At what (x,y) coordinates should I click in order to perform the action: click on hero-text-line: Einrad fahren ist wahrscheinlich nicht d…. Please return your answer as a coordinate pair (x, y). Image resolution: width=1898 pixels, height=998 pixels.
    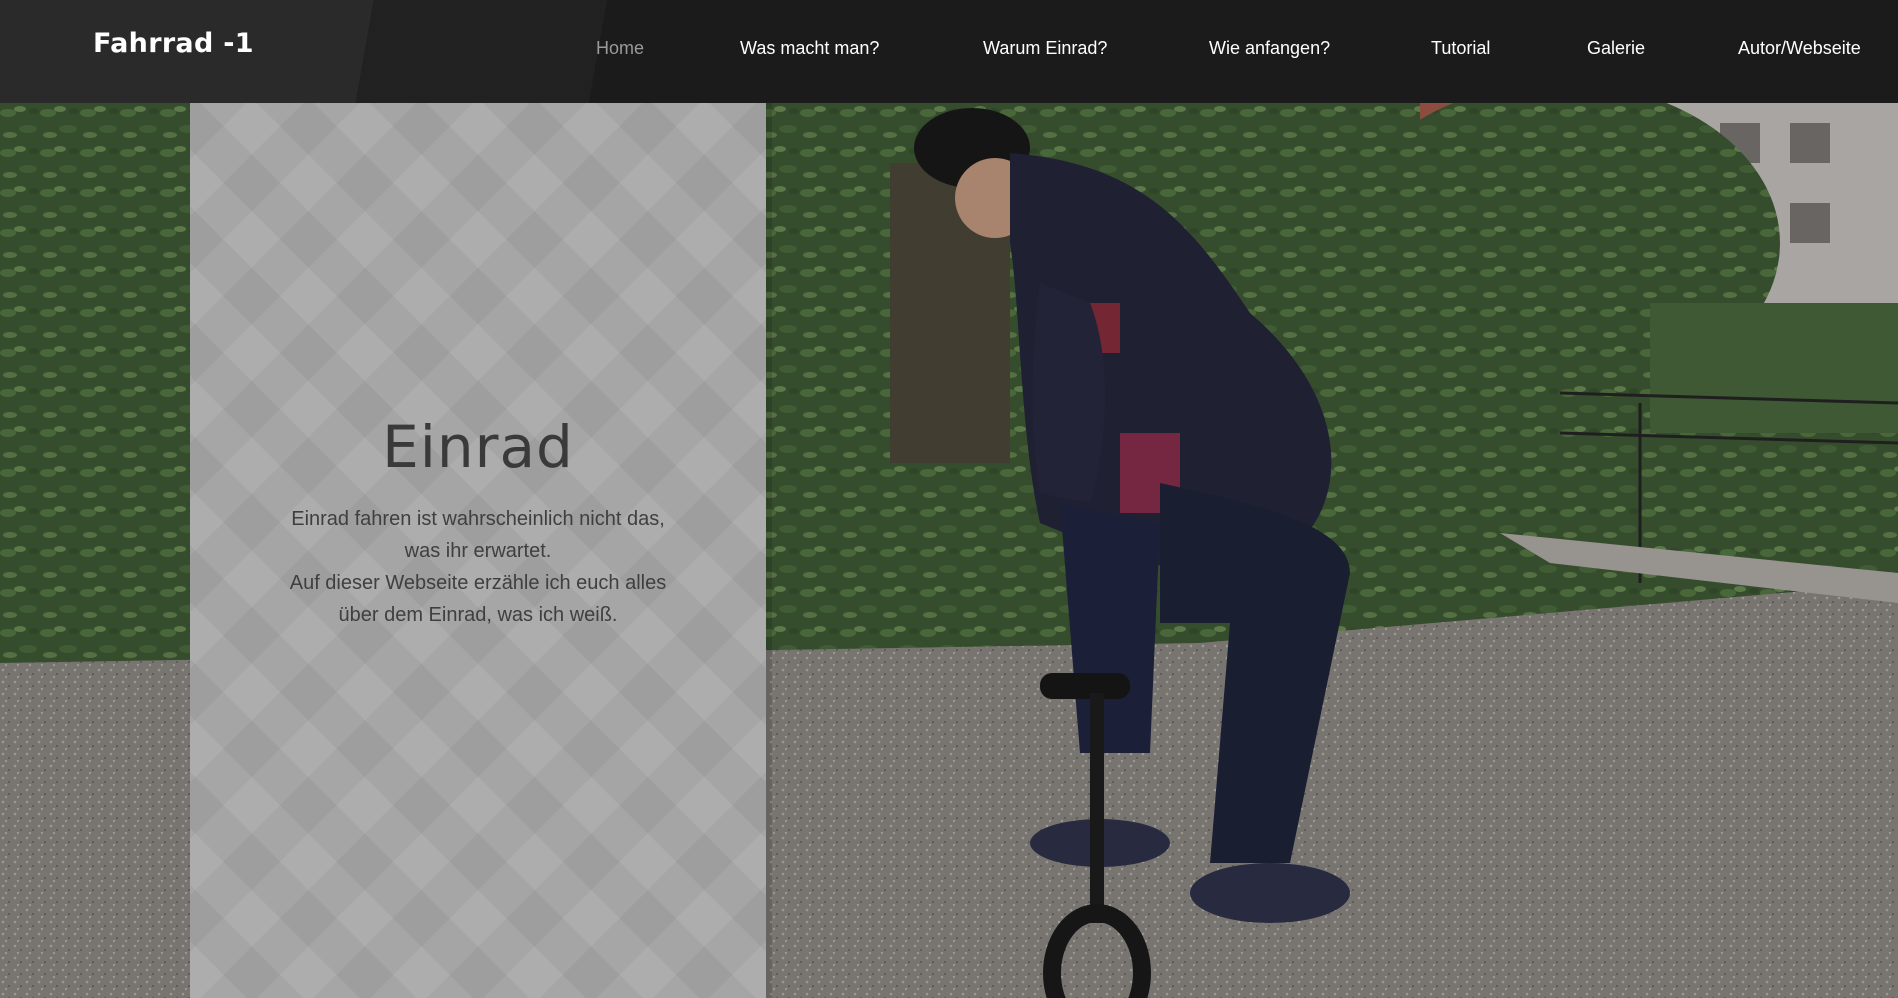
    Looking at the image, I should click on (478, 519).